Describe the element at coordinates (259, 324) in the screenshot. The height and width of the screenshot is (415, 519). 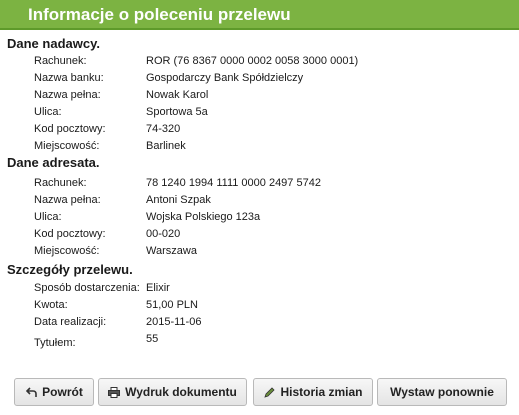
I see `execution-date-row: Data realizacji: 2015-11-06` at that location.